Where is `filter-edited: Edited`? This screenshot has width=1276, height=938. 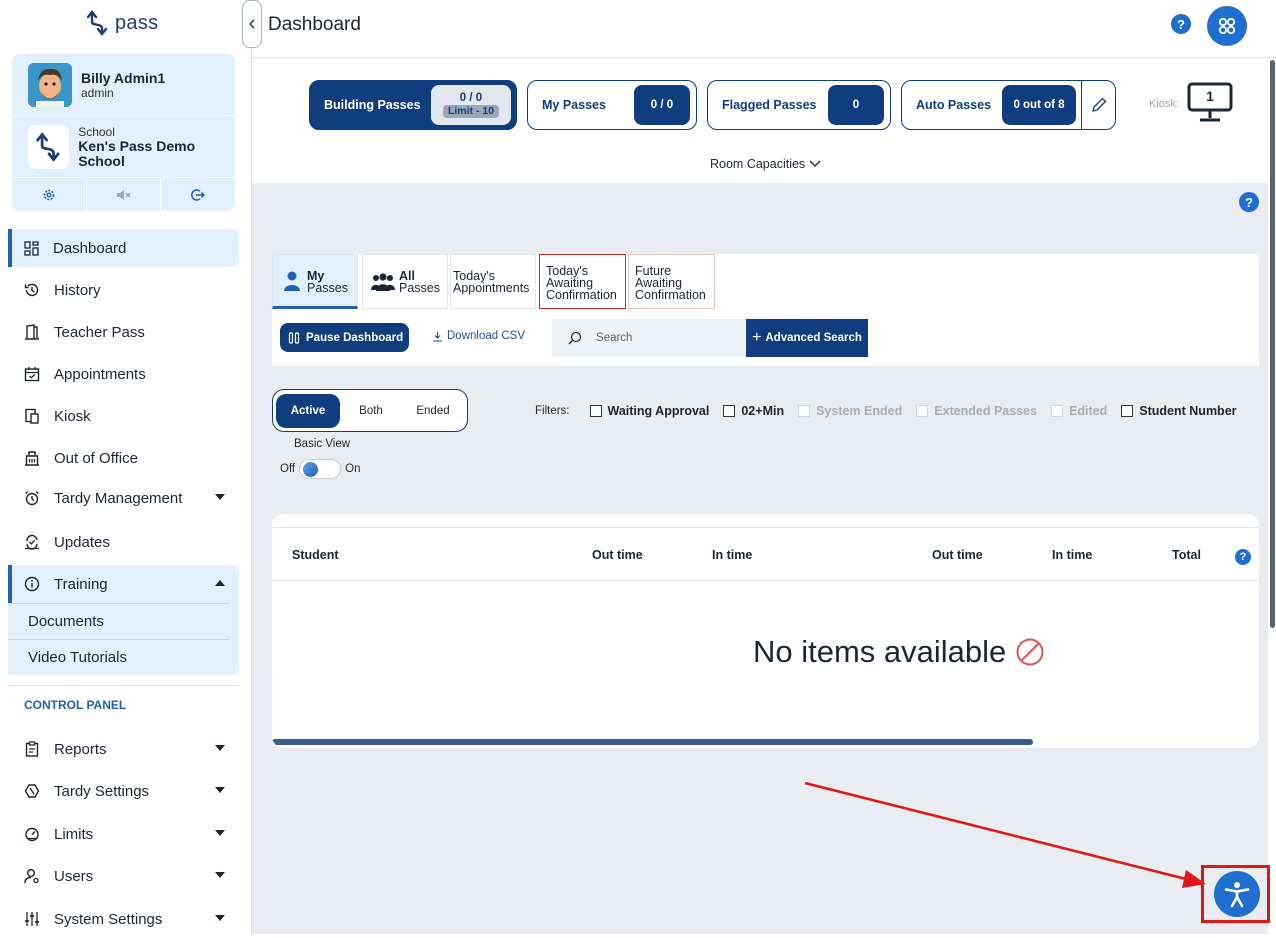
filter-edited: Edited is located at coordinates (1079, 411).